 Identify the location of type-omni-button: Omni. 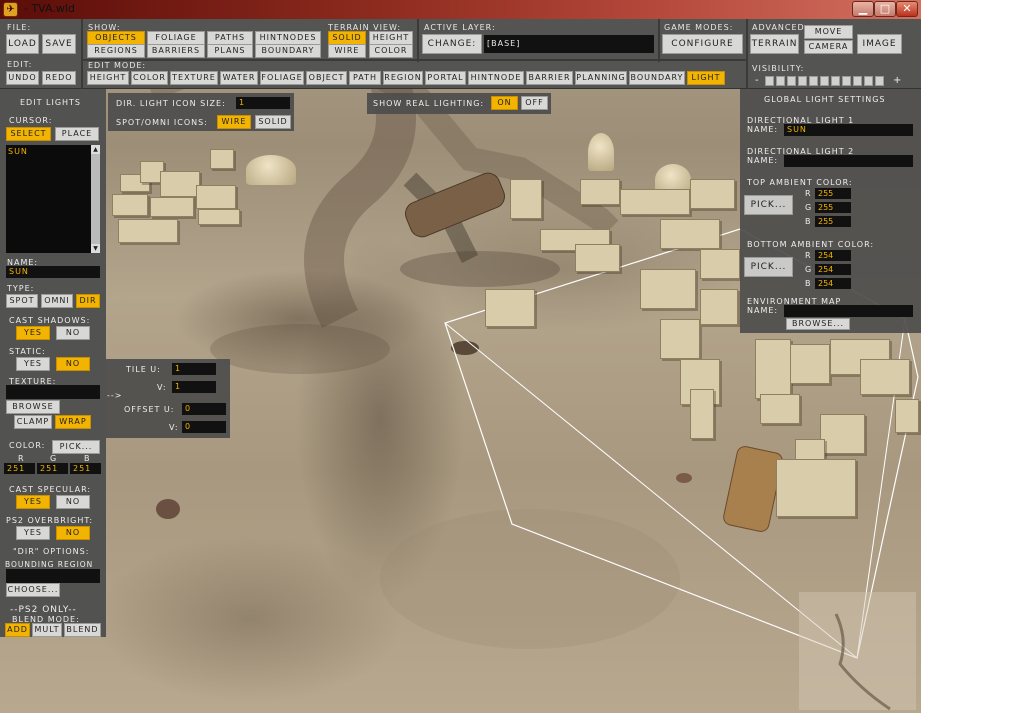
(57, 301).